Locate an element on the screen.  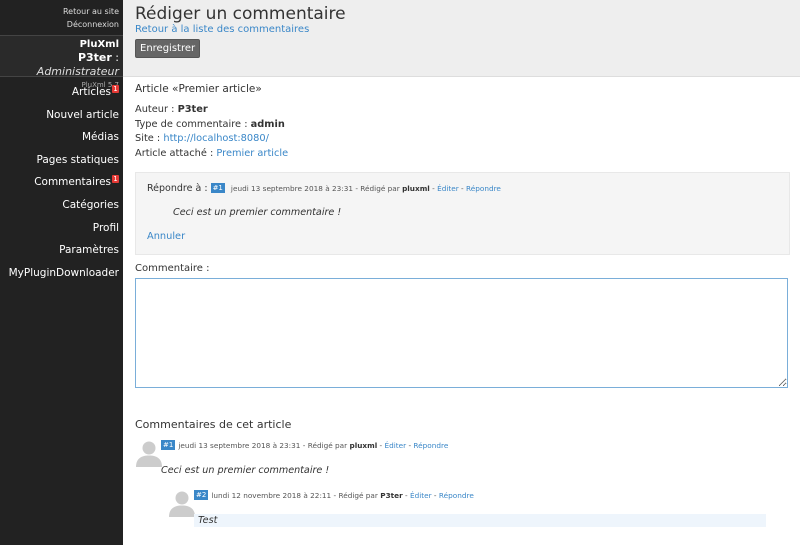
sidebar-item-myplugindownloader: MyPluginDownloader is located at coordinates (61, 273).